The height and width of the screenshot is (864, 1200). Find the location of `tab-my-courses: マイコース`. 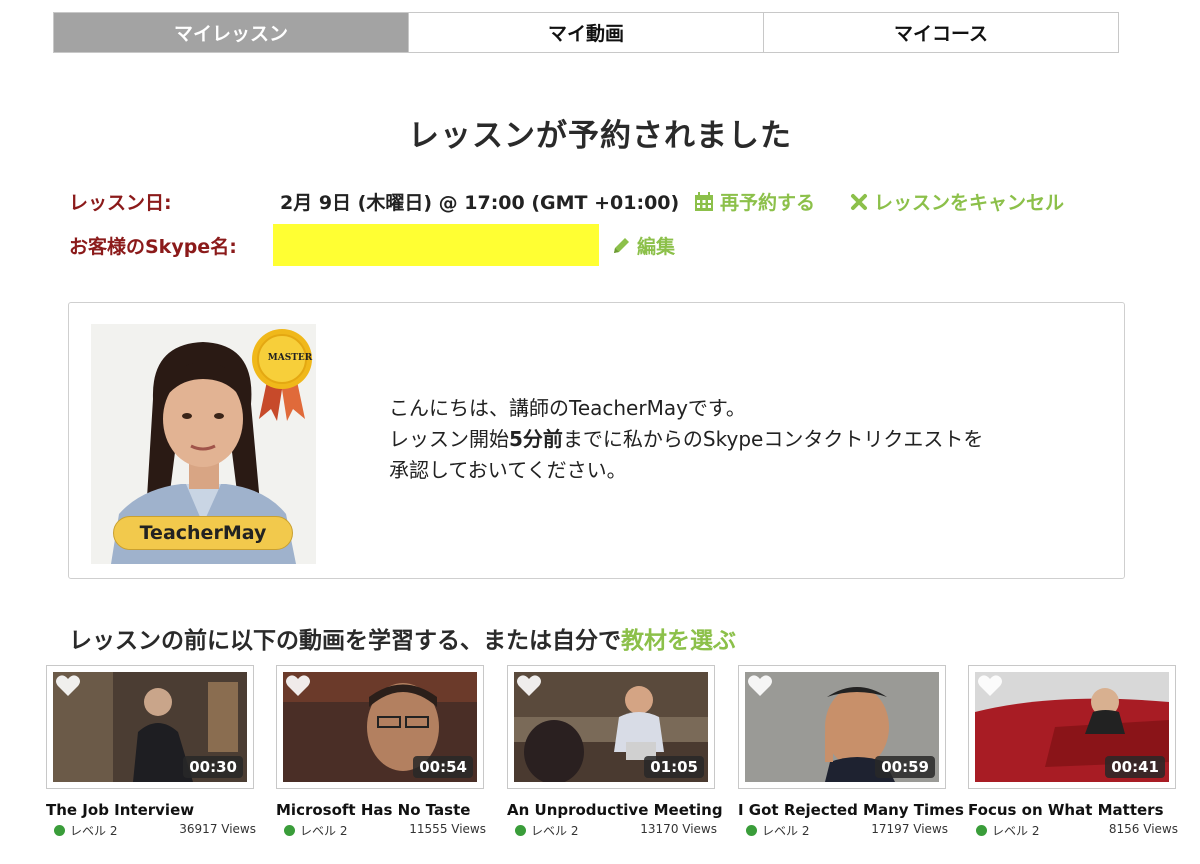

tab-my-courses: マイコース is located at coordinates (940, 32).